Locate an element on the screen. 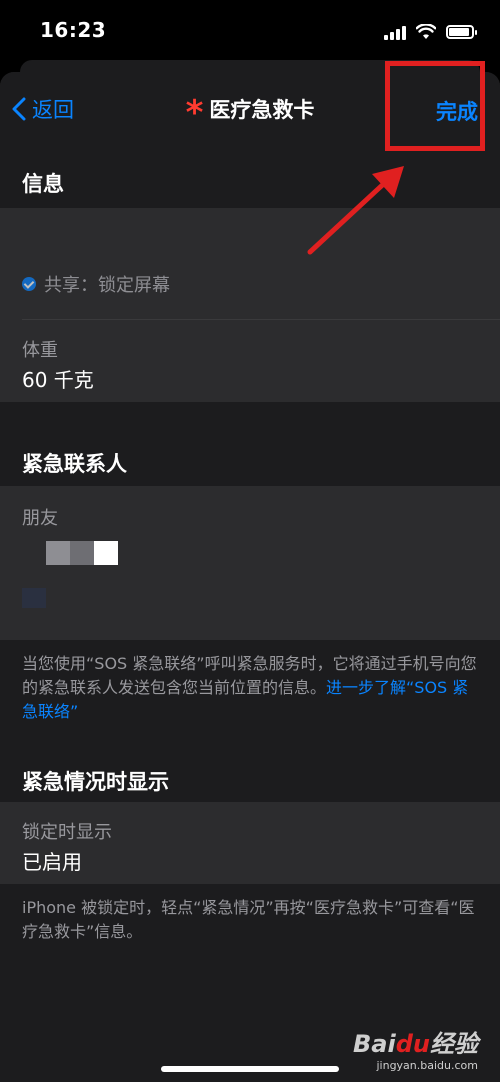  checkmark-icon is located at coordinates (29, 284).